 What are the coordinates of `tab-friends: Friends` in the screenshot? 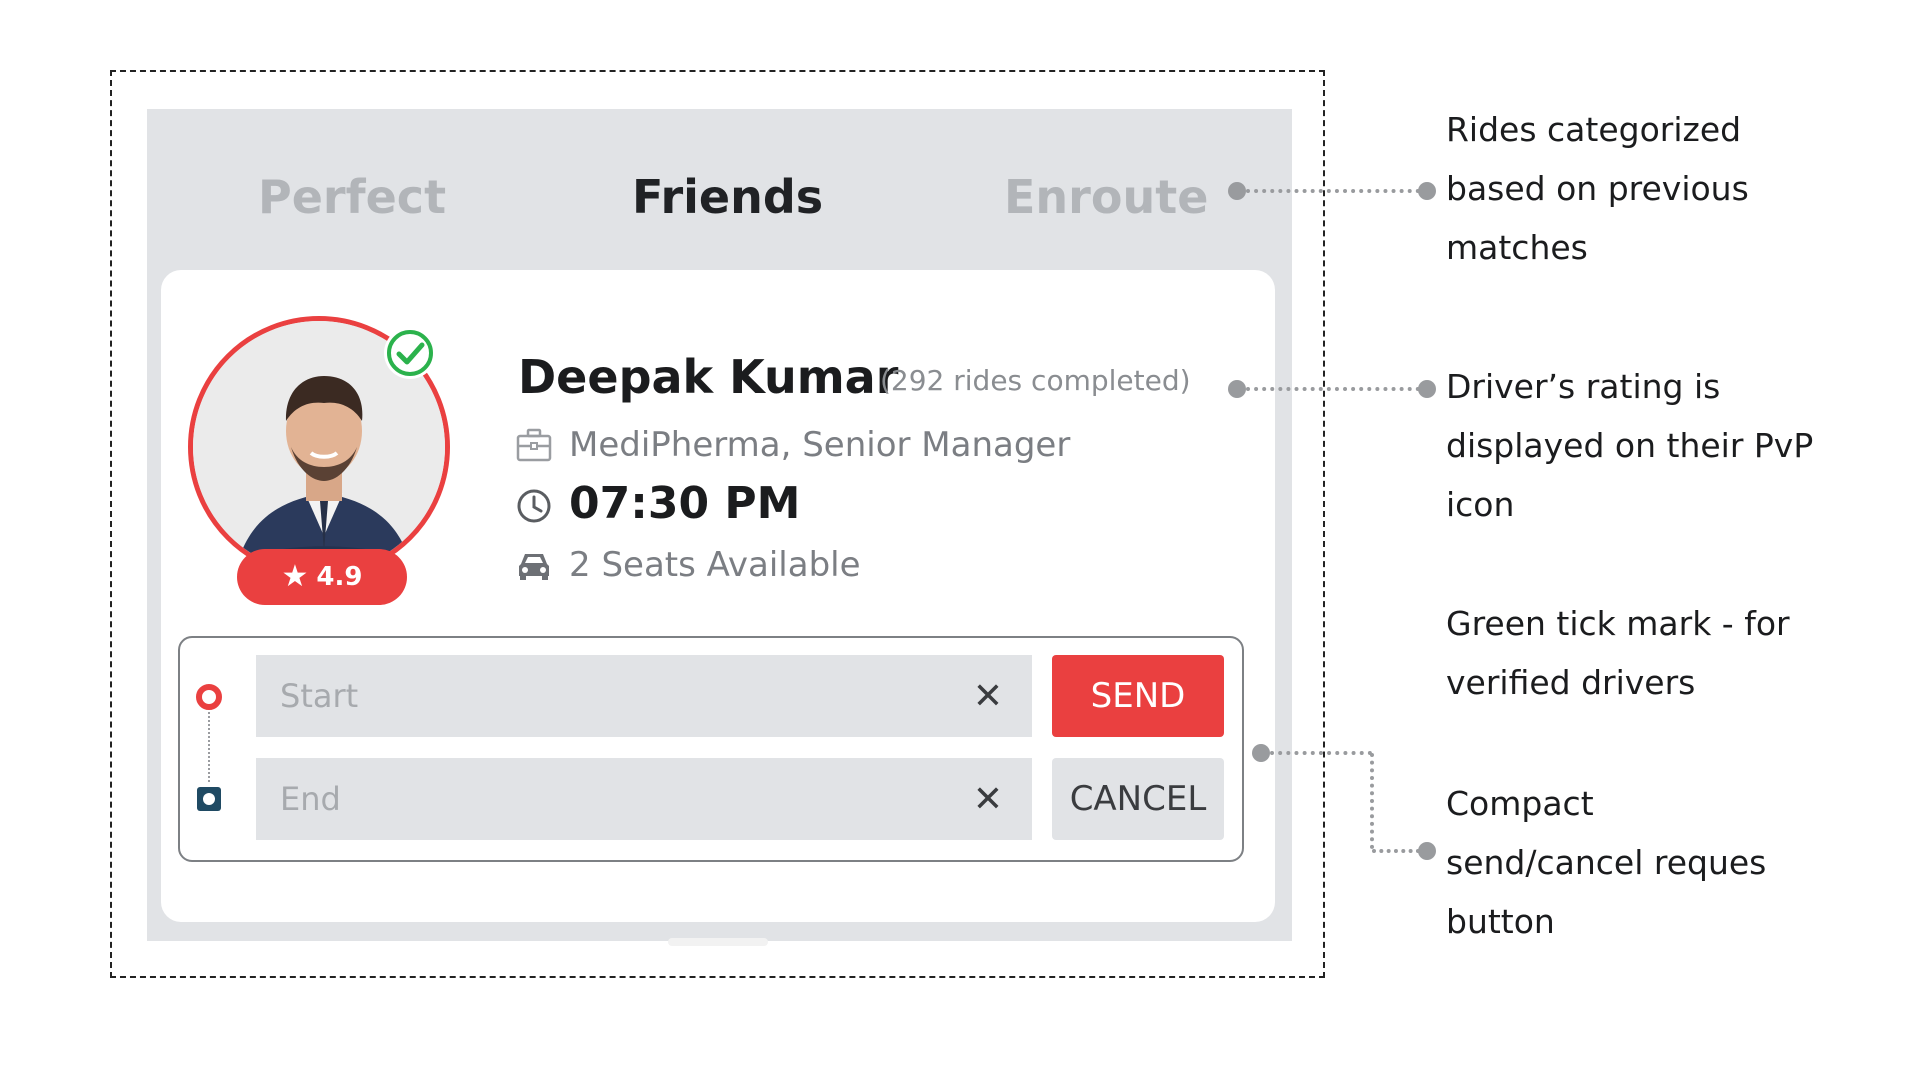 It's located at (727, 197).